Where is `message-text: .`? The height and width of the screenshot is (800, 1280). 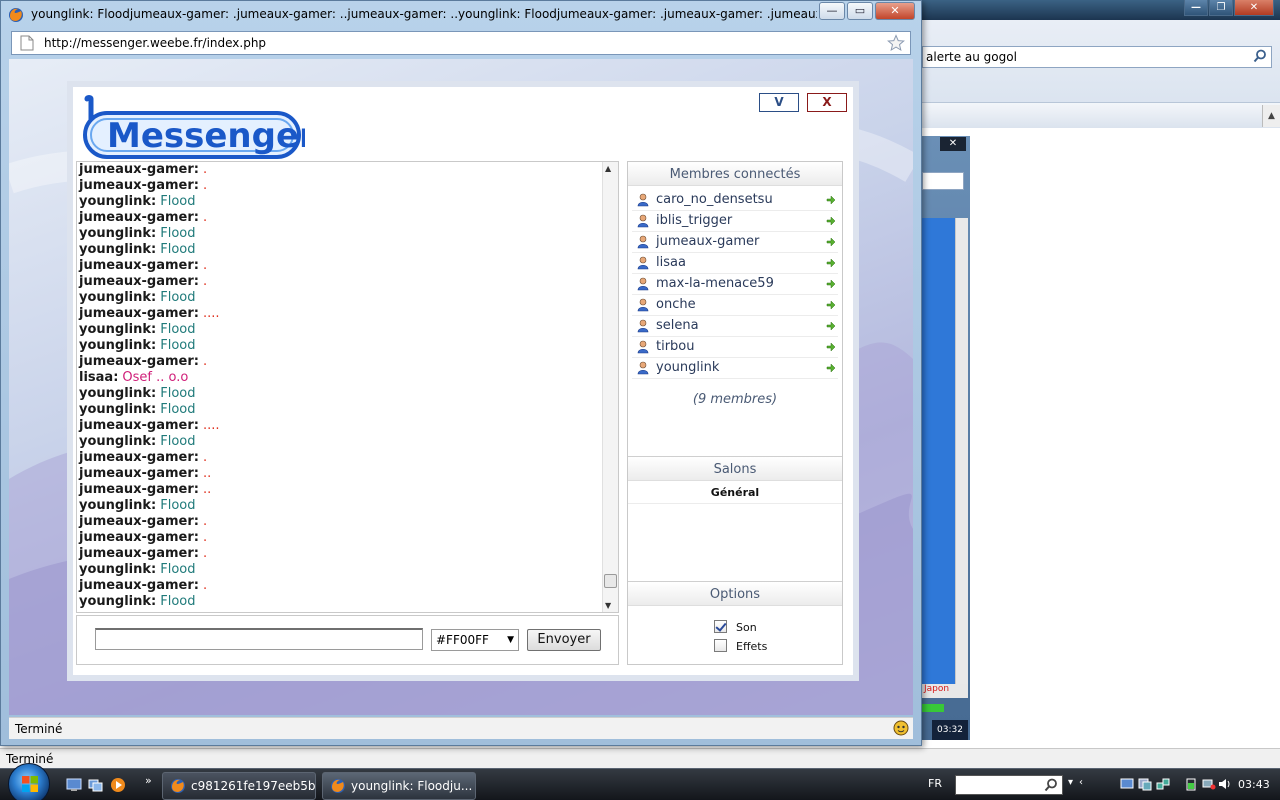 message-text: . is located at coordinates (205, 585).